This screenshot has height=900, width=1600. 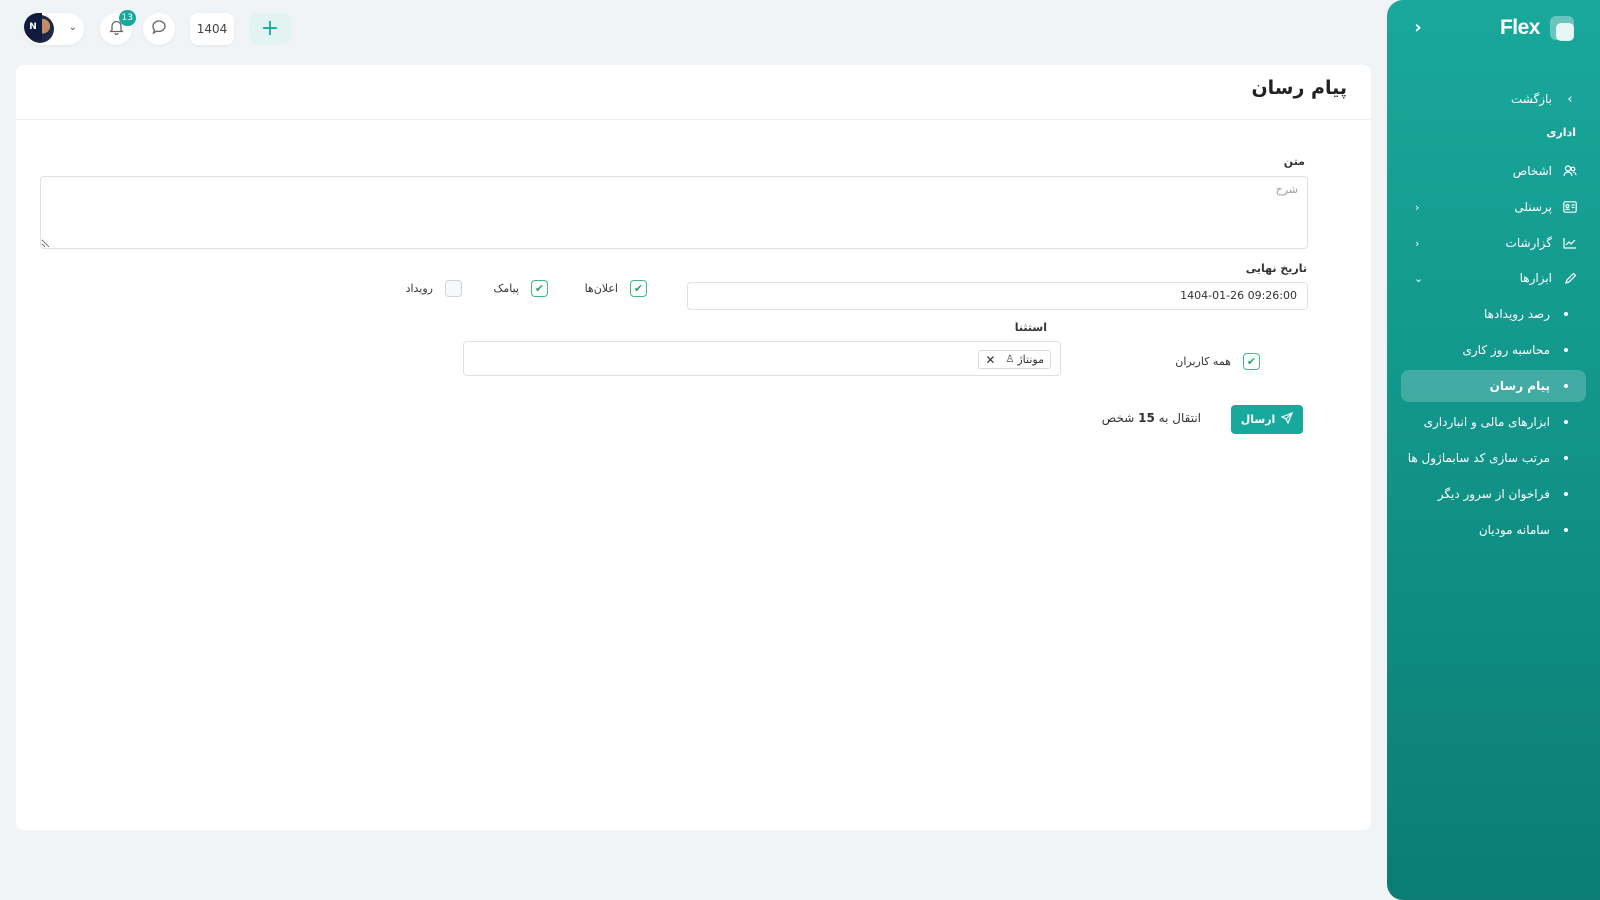 I want to click on transfer-prefix: انتقال به, so click(x=1179, y=418).